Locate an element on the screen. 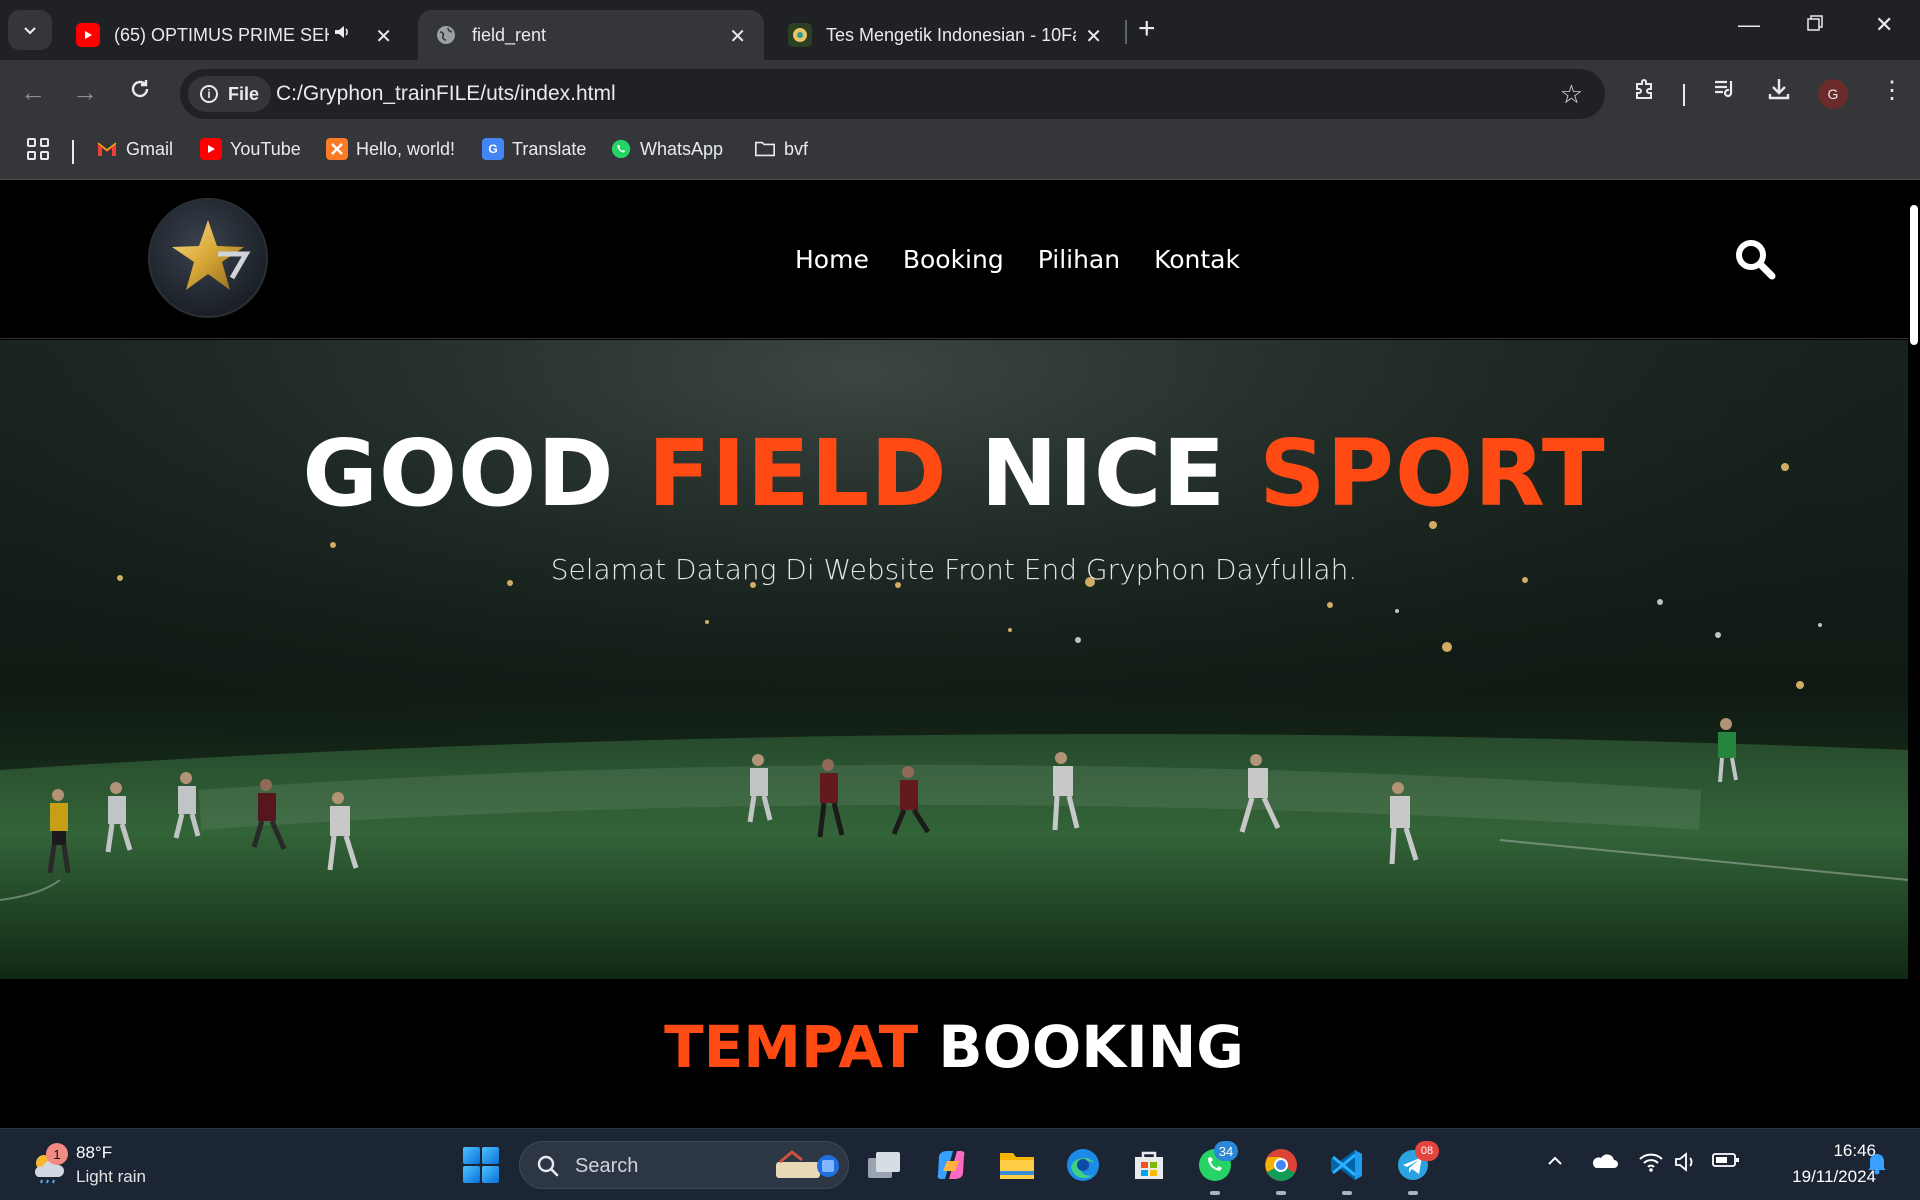 Image resolution: width=1920 pixels, height=1200 pixels. bookmark-label: Gmail is located at coordinates (150, 148).